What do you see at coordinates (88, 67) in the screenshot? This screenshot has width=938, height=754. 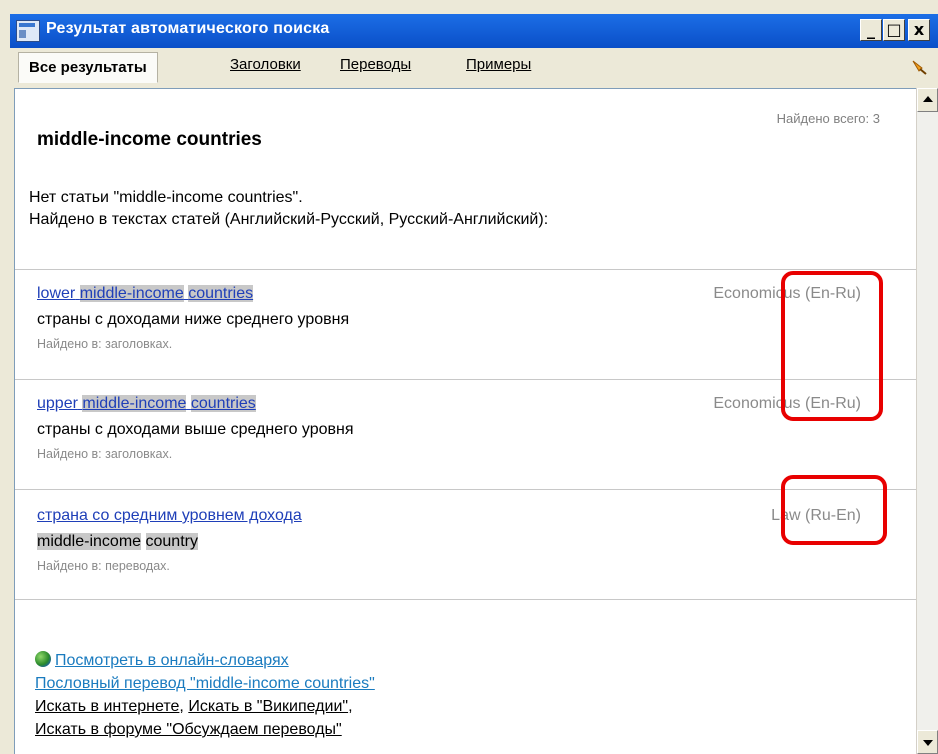 I see `tab-all-results: Все результаты` at bounding box center [88, 67].